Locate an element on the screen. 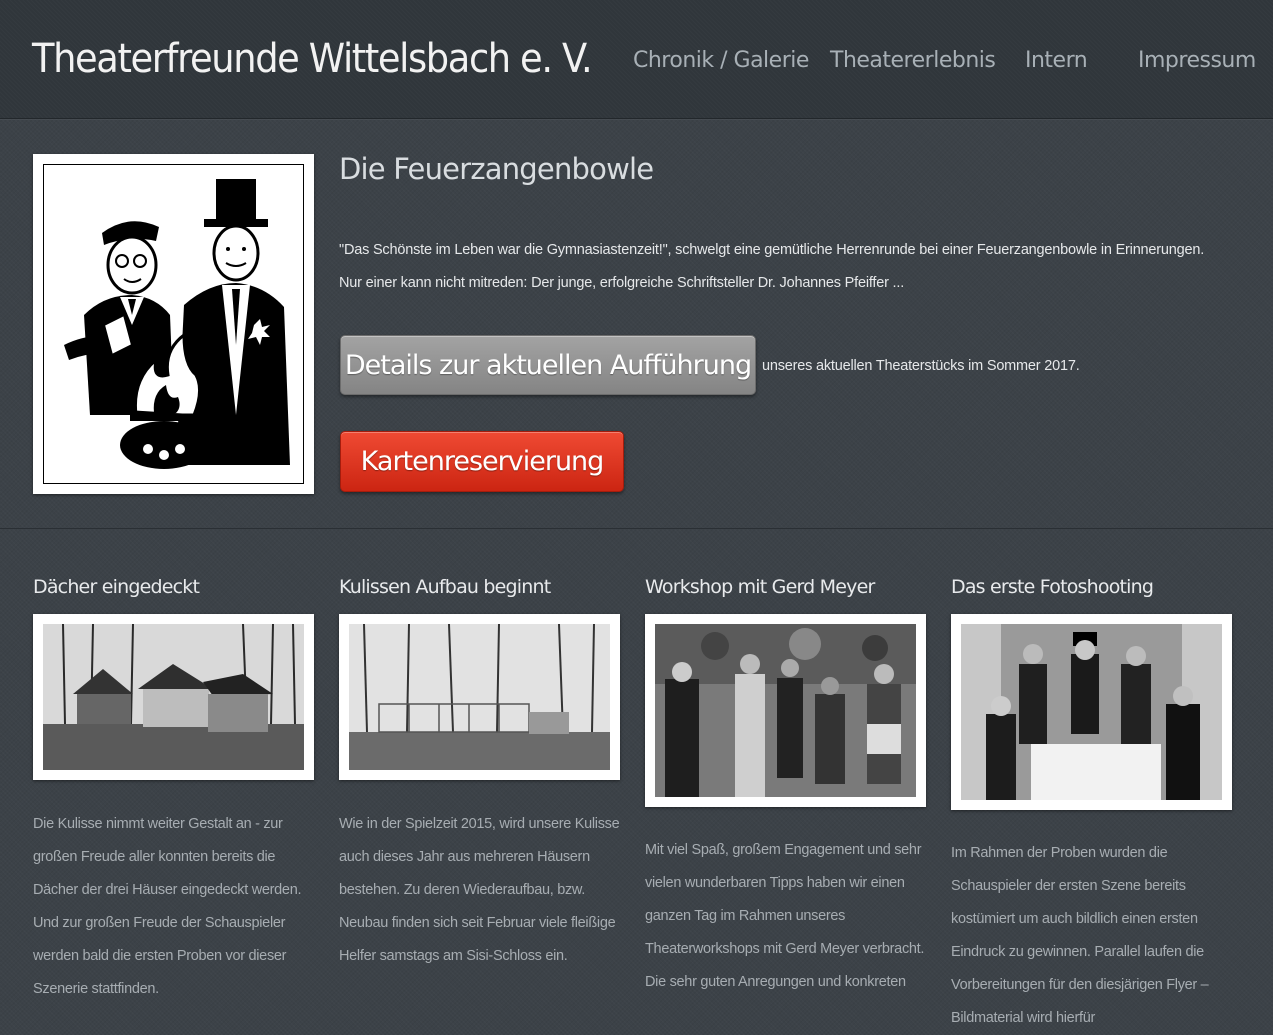 The height and width of the screenshot is (1035, 1273). nav-item-impressum: Impressum is located at coordinates (1197, 60).